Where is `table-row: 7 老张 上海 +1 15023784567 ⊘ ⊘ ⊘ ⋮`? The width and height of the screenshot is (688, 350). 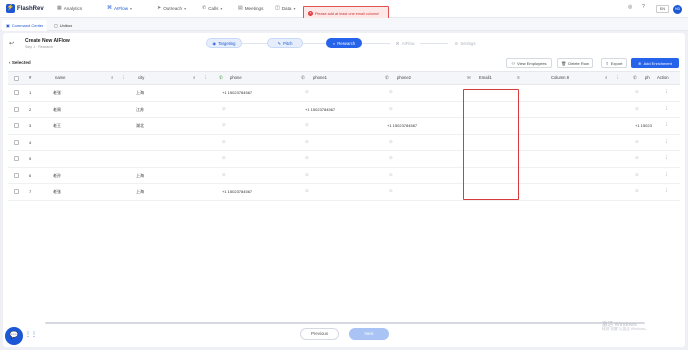 table-row: 7 老张 上海 +1 15023784567 ⊘ ⊘ ⊘ ⋮ is located at coordinates (344, 192).